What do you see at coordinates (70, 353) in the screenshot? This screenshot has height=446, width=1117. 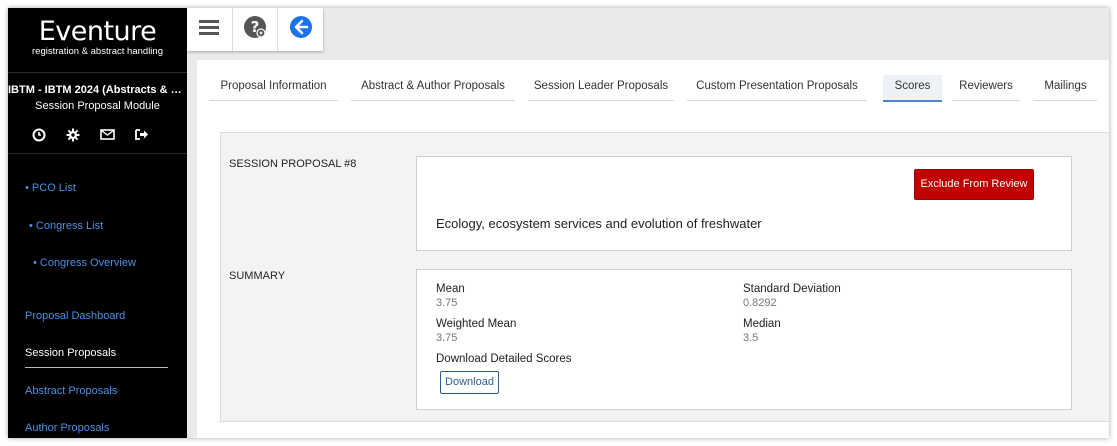 I see `nav-session-proposals: Session Proposals` at bounding box center [70, 353].